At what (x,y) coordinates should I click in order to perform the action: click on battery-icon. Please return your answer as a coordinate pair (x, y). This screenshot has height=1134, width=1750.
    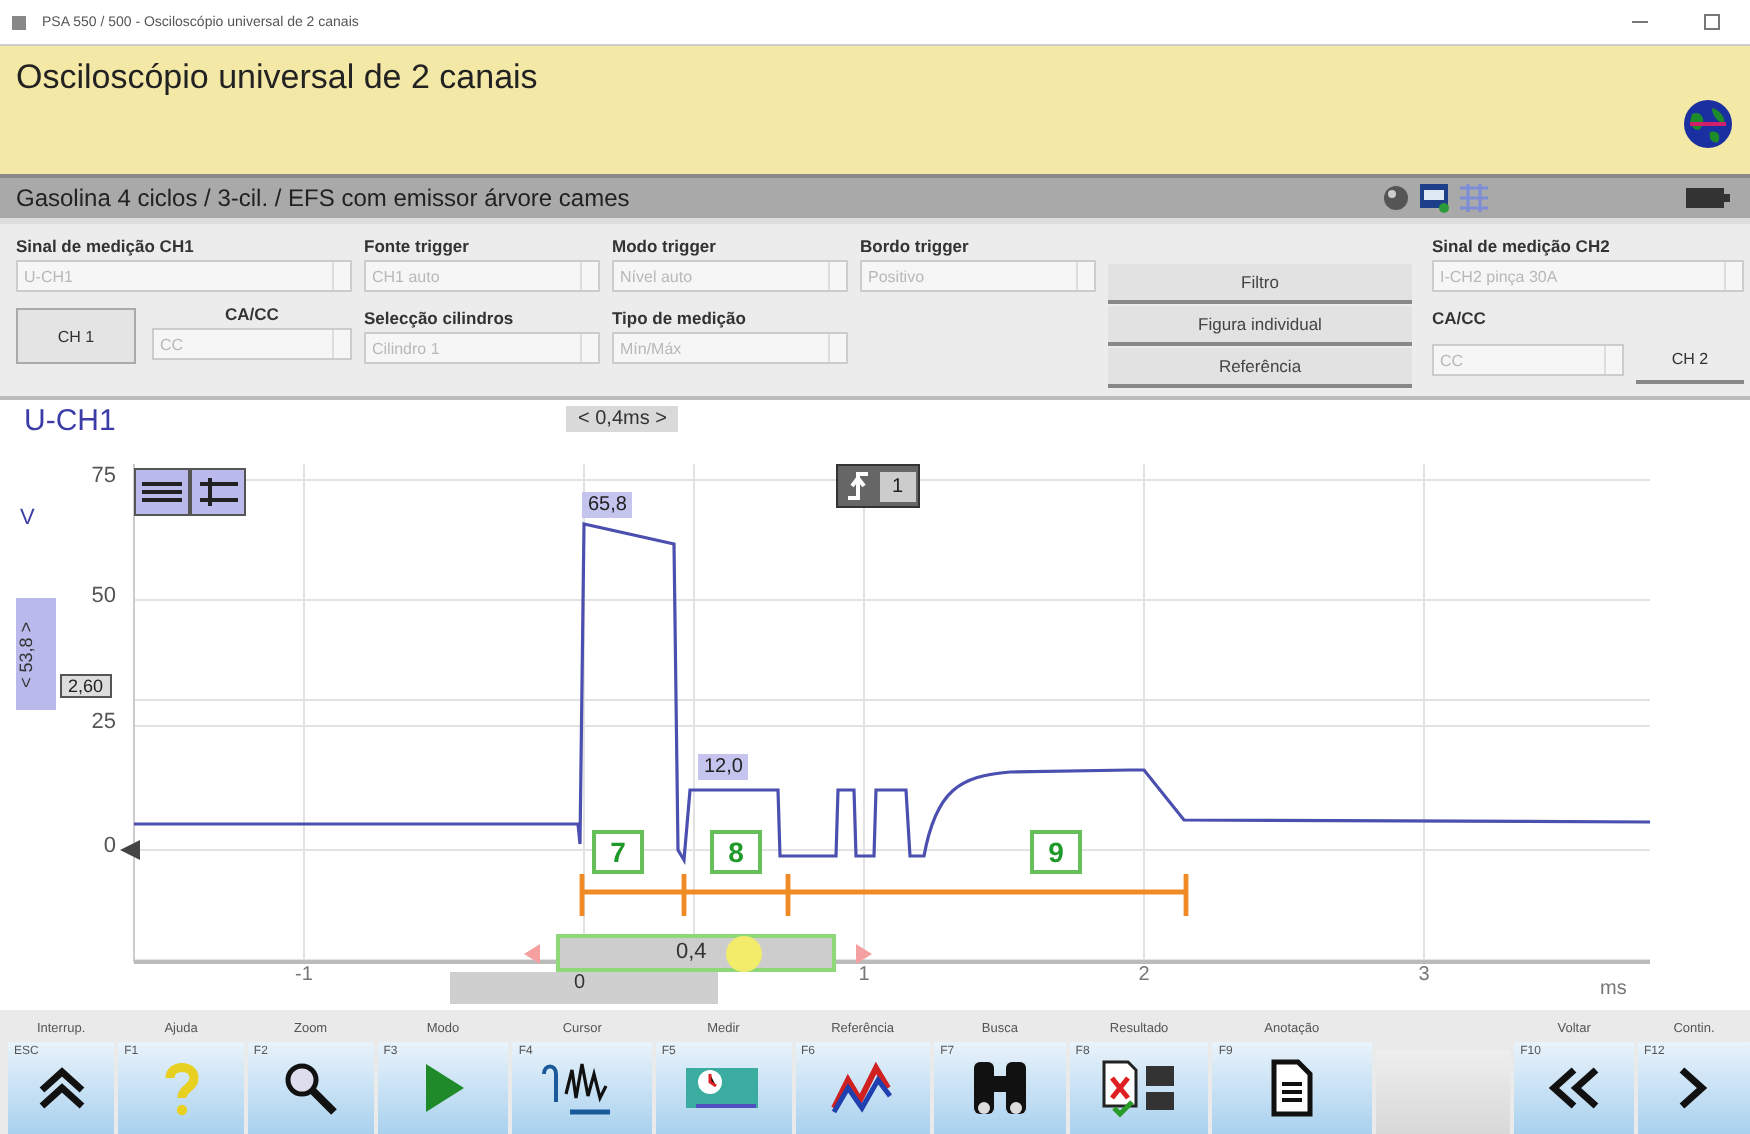
    Looking at the image, I should click on (1708, 198).